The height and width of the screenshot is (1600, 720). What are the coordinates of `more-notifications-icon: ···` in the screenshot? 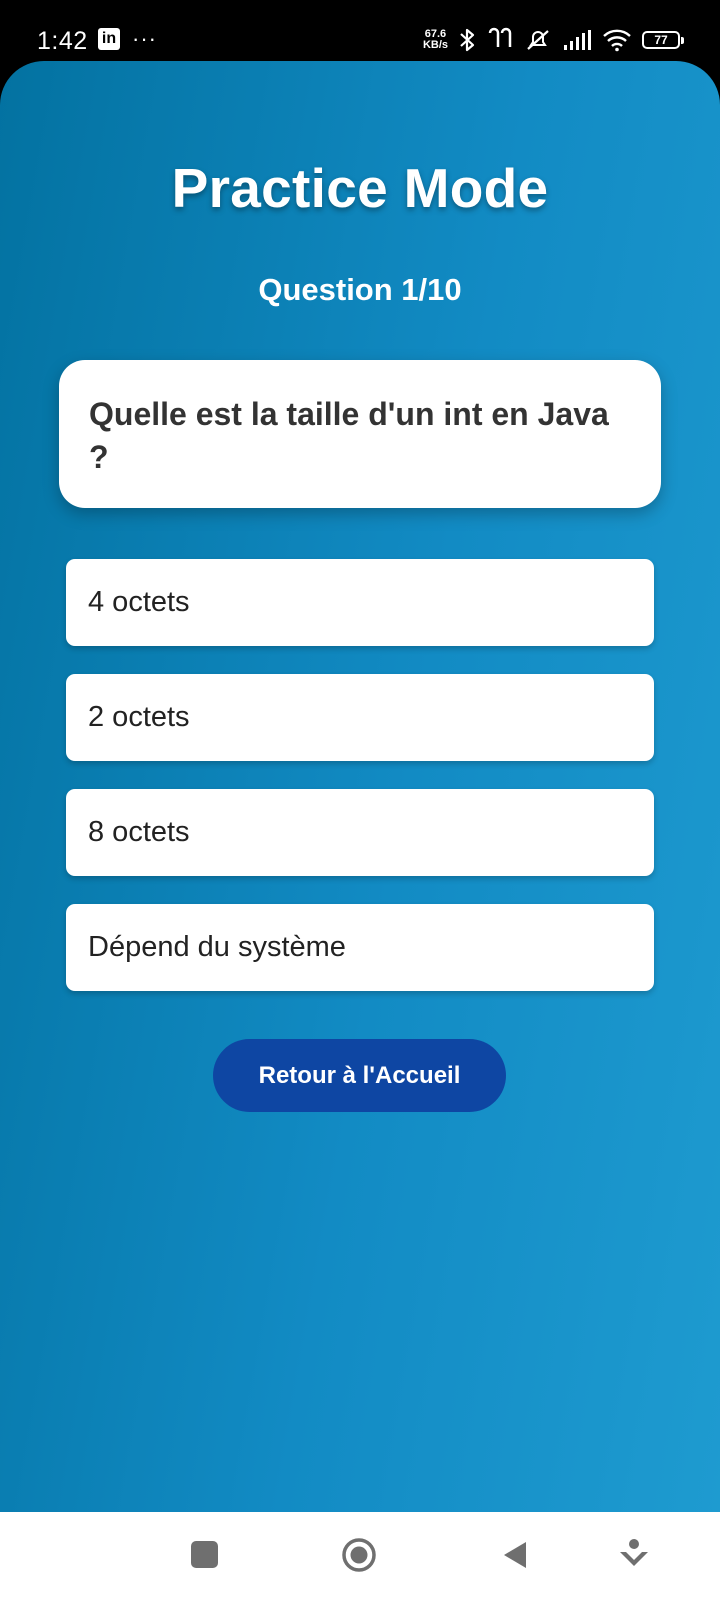 It's located at (144, 38).